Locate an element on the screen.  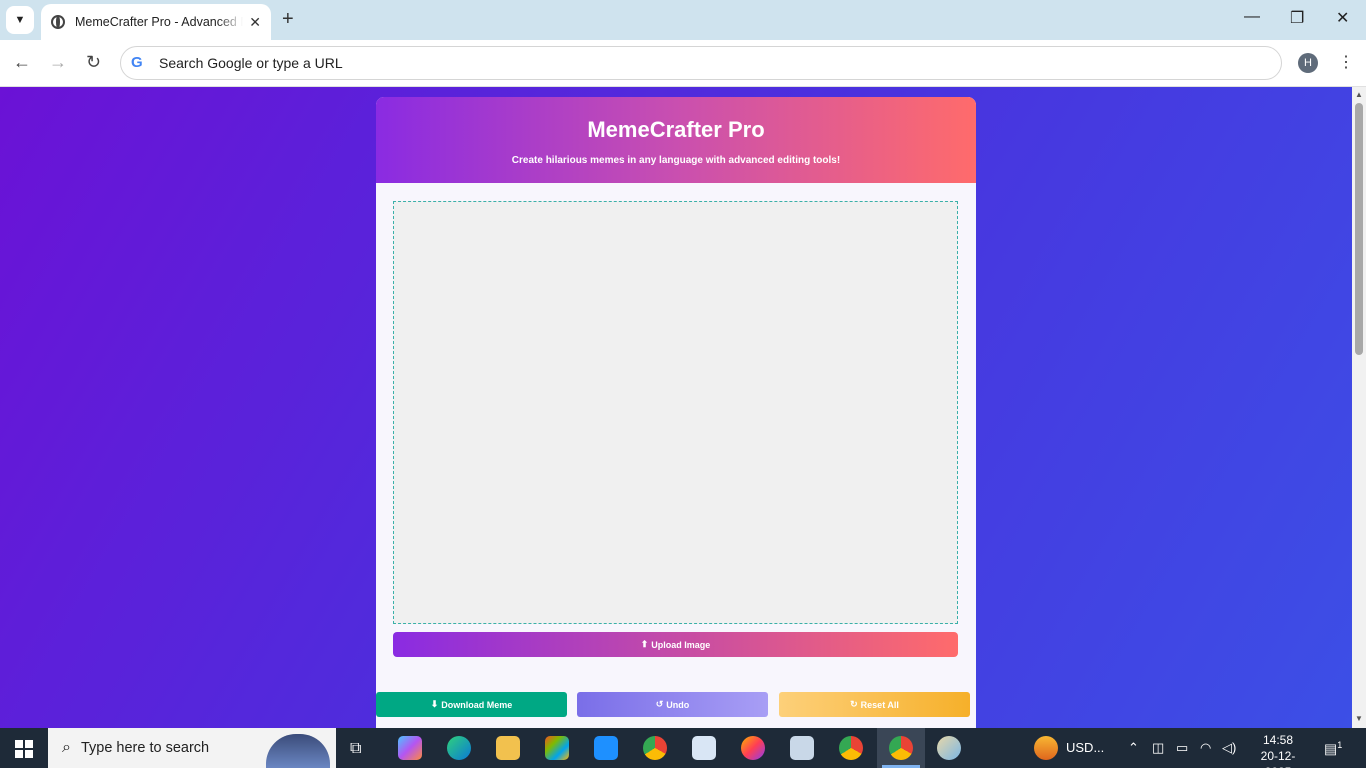
search-icon: ⌕ is located at coordinates (66, 747).